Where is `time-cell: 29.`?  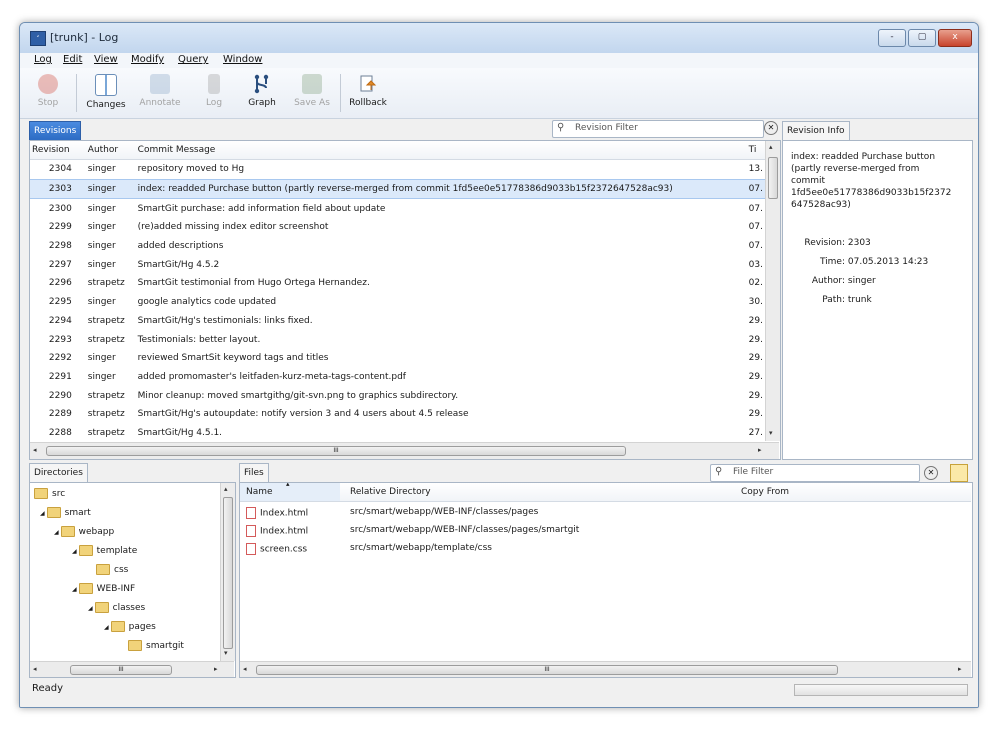
time-cell: 29. is located at coordinates (755, 320).